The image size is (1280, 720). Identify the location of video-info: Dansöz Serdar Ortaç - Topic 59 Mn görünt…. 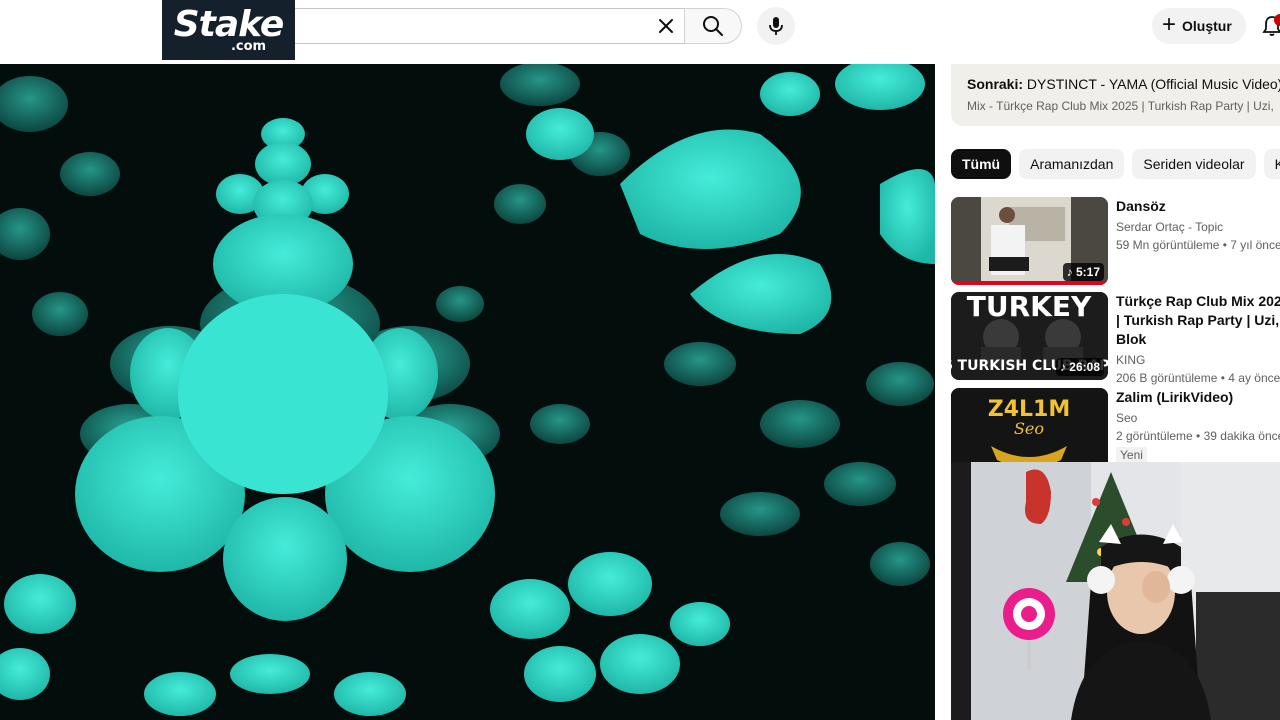
(1198, 225).